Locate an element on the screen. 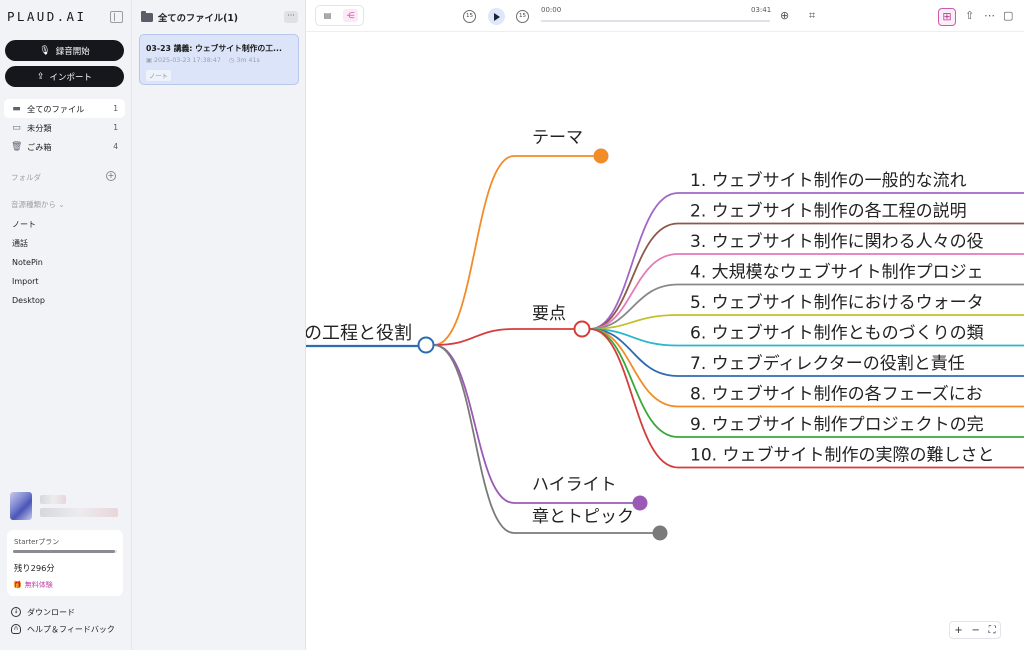  plan-usage-fill is located at coordinates (64, 551).